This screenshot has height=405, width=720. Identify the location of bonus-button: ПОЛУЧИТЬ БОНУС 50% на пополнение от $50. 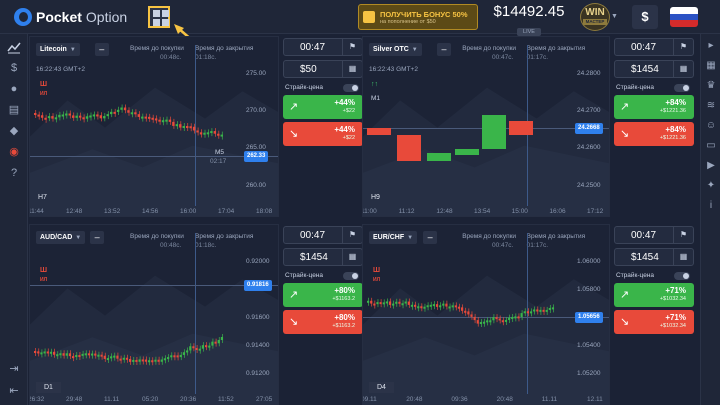
(418, 17).